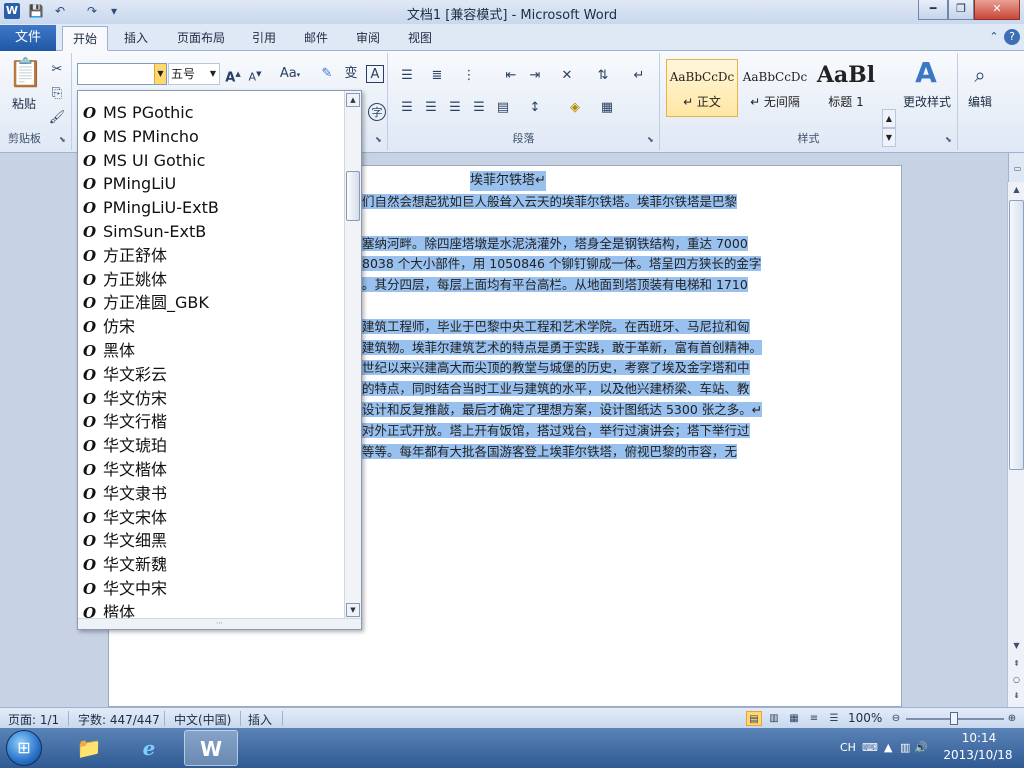 This screenshot has height=768, width=1024. What do you see at coordinates (603, 76) in the screenshot?
I see `sort-icon: ⇅` at bounding box center [603, 76].